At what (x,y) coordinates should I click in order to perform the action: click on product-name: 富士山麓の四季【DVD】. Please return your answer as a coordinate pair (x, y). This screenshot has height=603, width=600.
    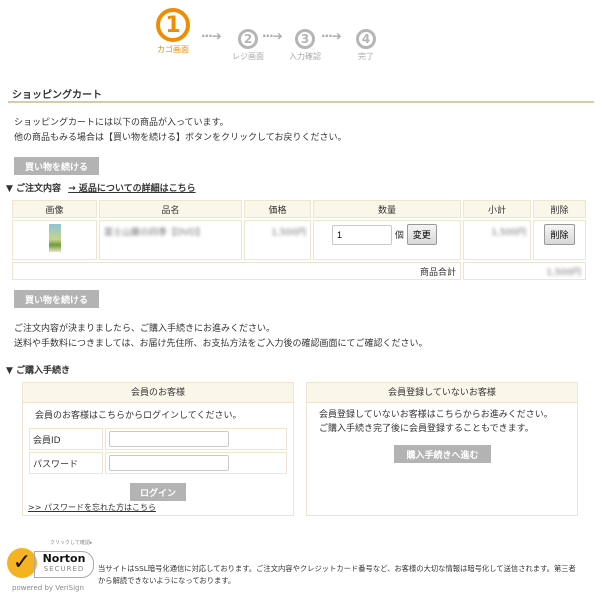
    Looking at the image, I should click on (154, 233).